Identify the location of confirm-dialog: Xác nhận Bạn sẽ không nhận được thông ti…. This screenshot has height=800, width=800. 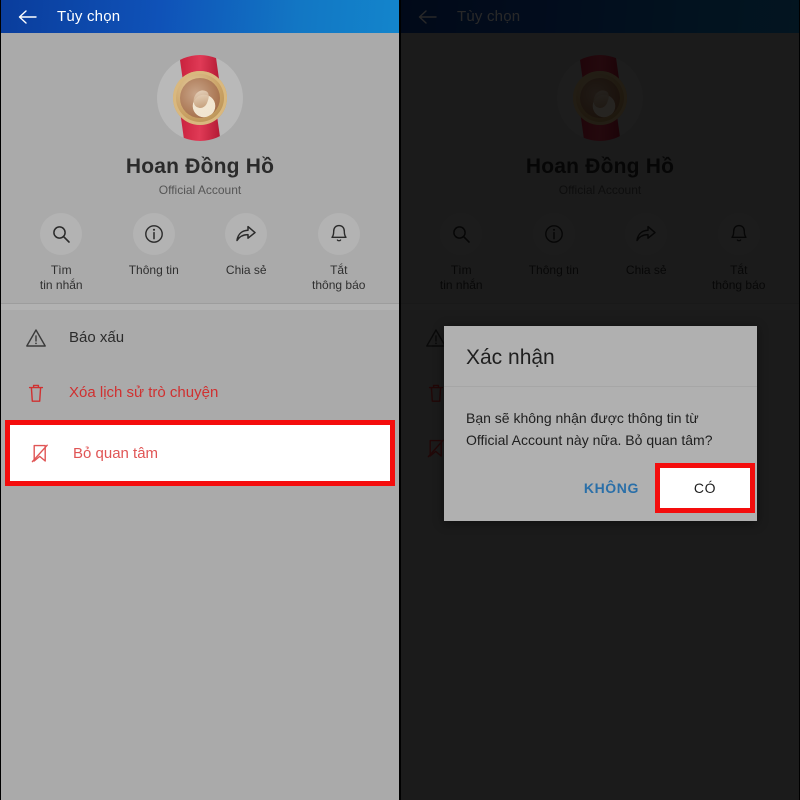
(600, 423).